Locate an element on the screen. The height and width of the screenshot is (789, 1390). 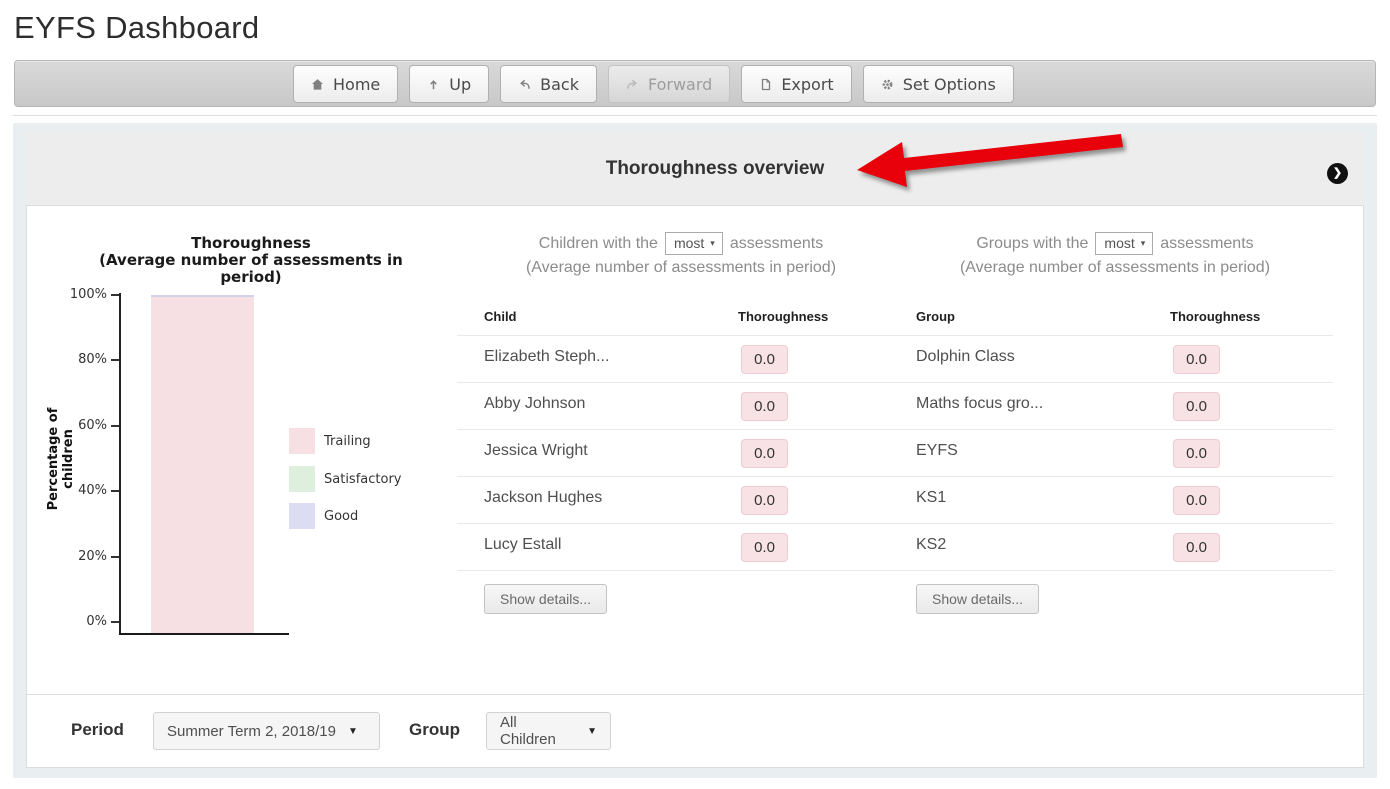
child-name: Lucy Estall is located at coordinates (523, 544).